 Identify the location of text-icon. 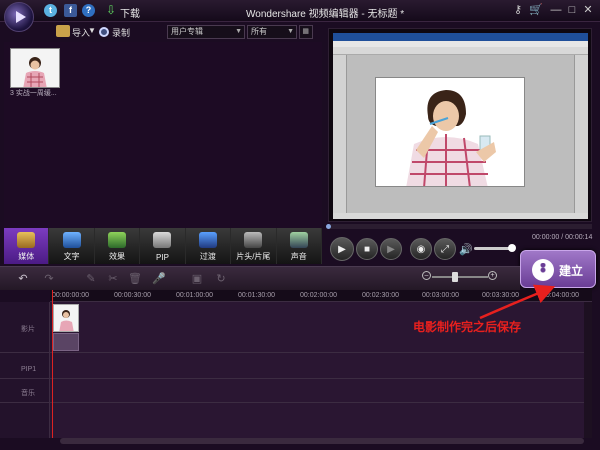
(71, 240).